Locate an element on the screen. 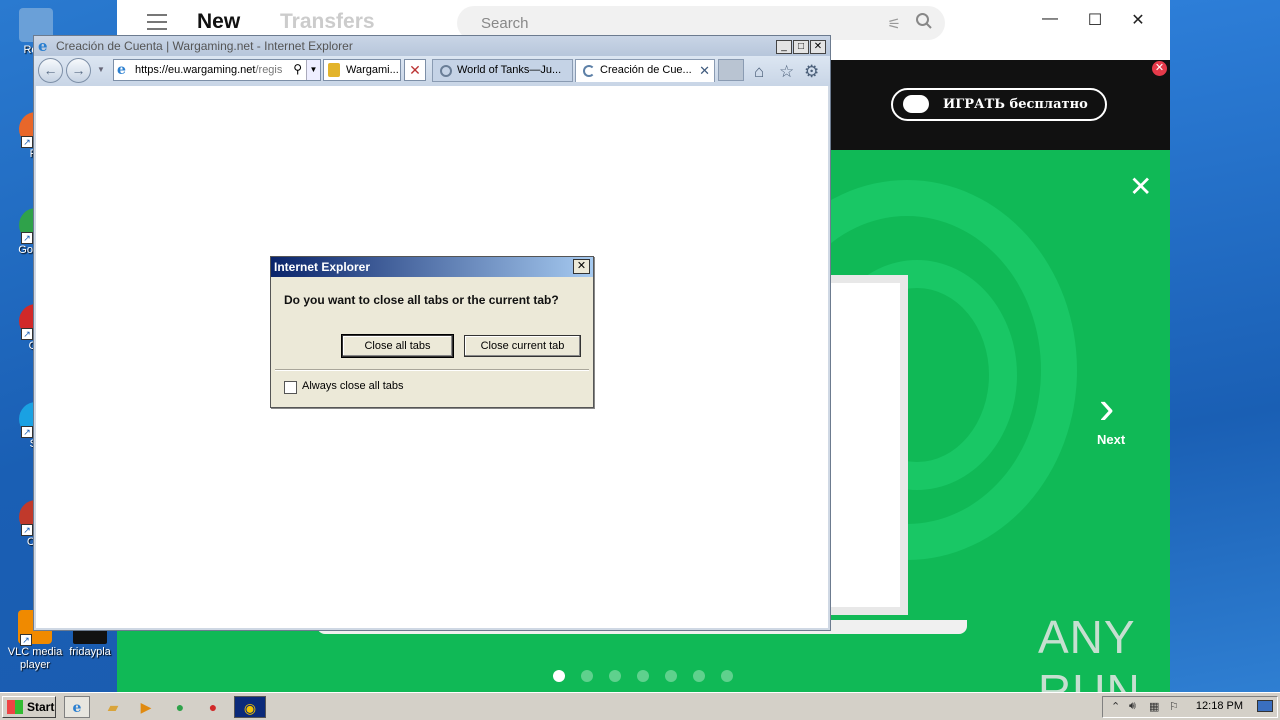  always-close-checkbox is located at coordinates (290, 387).